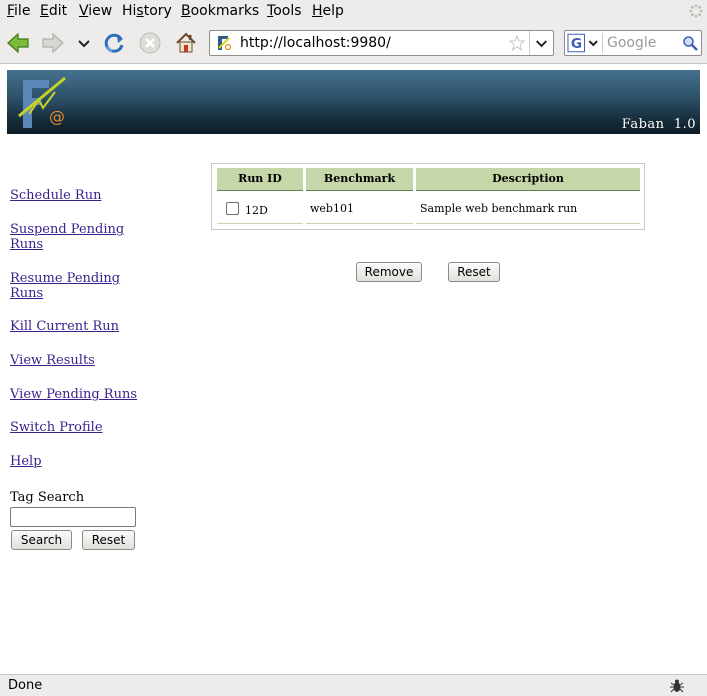 This screenshot has width=707, height=696. I want to click on help-link: Help, so click(75, 461).